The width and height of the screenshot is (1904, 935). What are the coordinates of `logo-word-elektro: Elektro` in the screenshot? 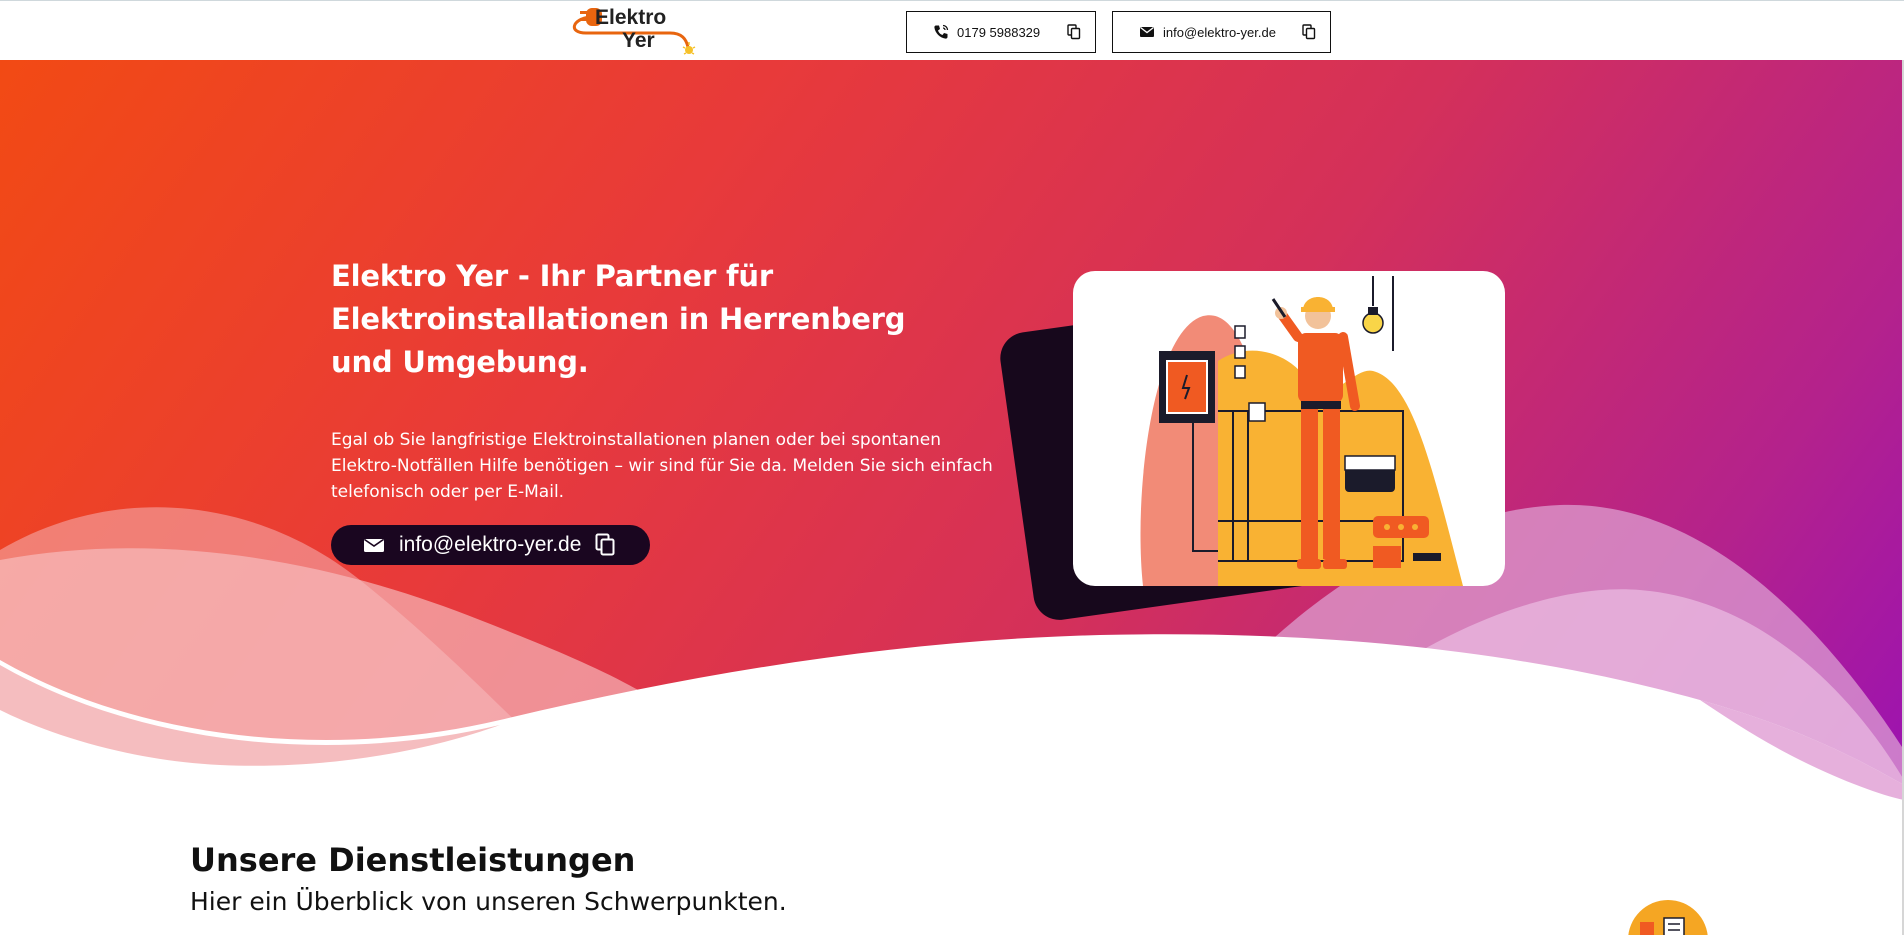 It's located at (631, 17).